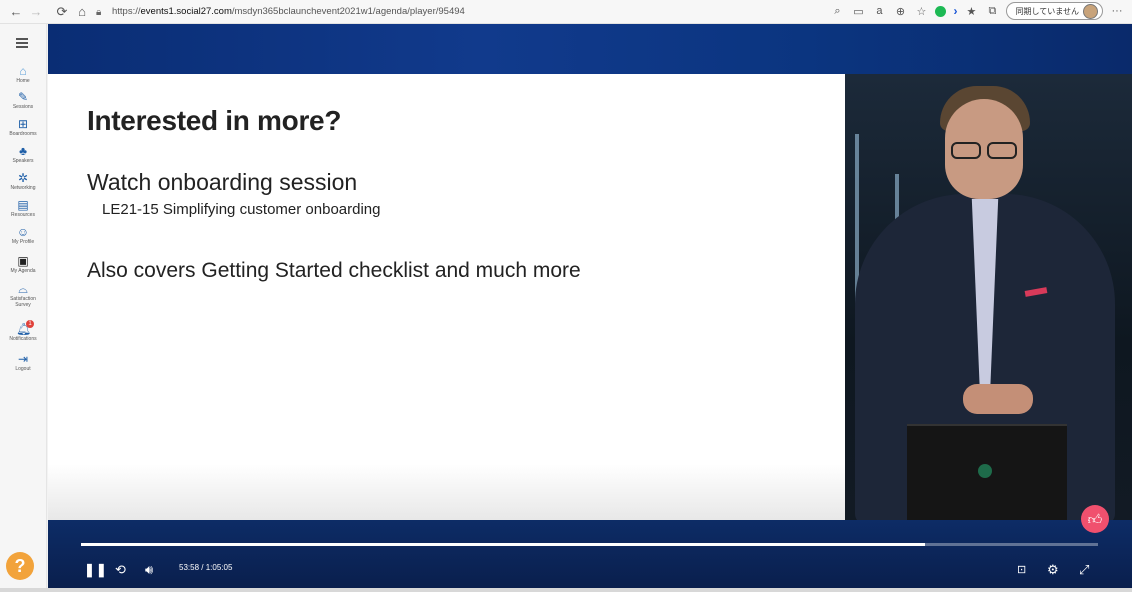 This screenshot has height=592, width=1132. I want to click on sidebar-item-my-profile: ☺ My Profile, so click(23, 235).